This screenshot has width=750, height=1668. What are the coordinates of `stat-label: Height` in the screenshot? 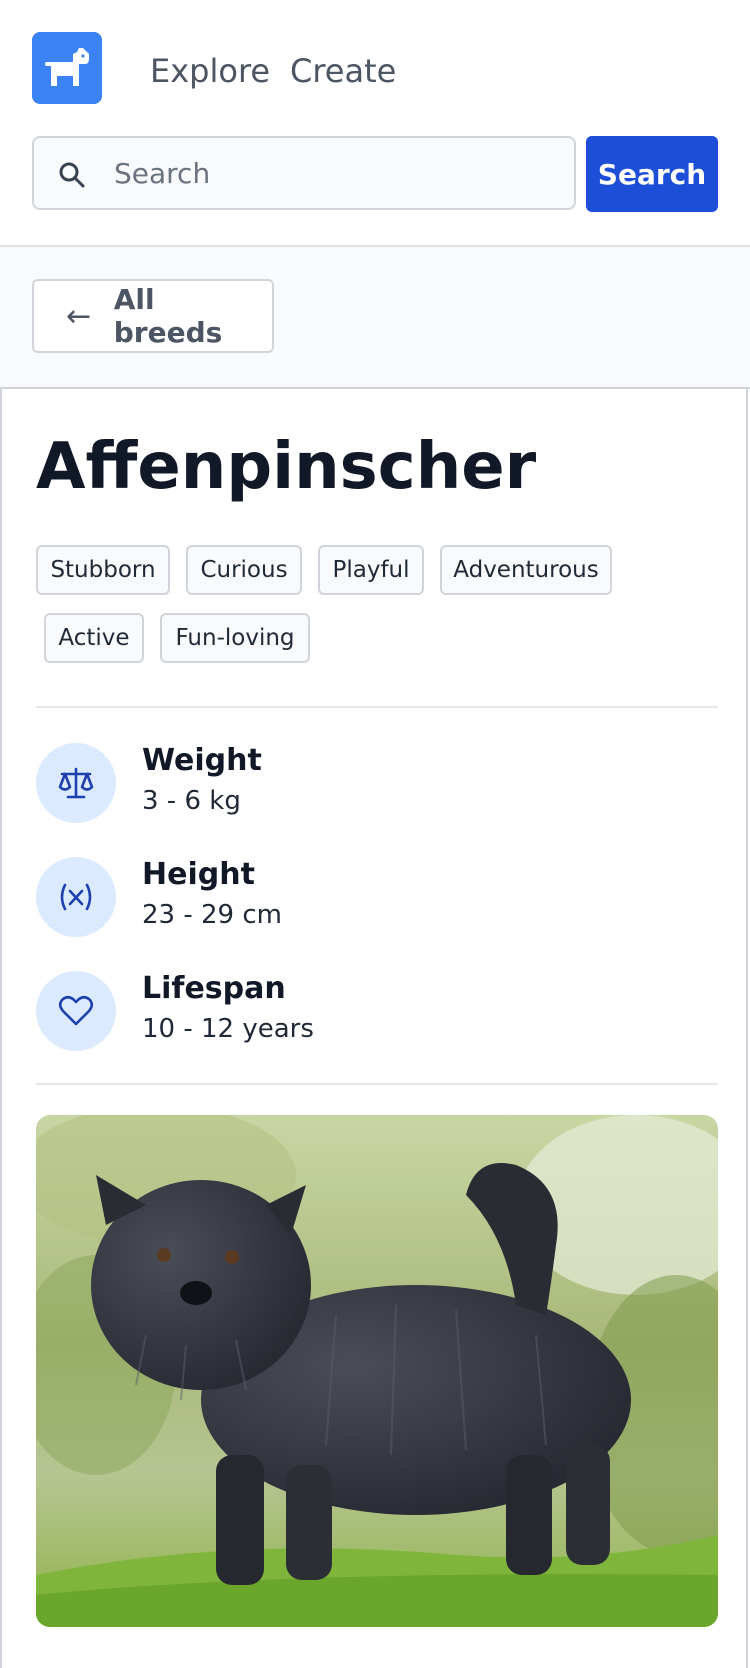 It's located at (198, 874).